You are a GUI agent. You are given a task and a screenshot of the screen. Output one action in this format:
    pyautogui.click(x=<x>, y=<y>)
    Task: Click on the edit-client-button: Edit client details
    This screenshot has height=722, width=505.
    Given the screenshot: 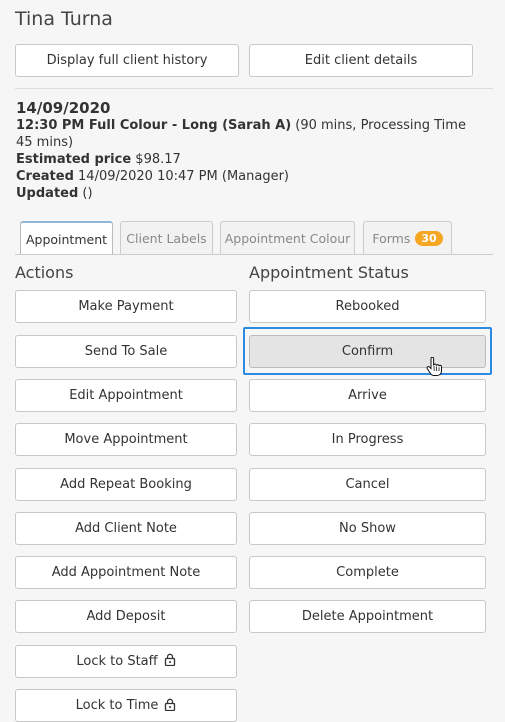 What is the action you would take?
    pyautogui.click(x=361, y=60)
    